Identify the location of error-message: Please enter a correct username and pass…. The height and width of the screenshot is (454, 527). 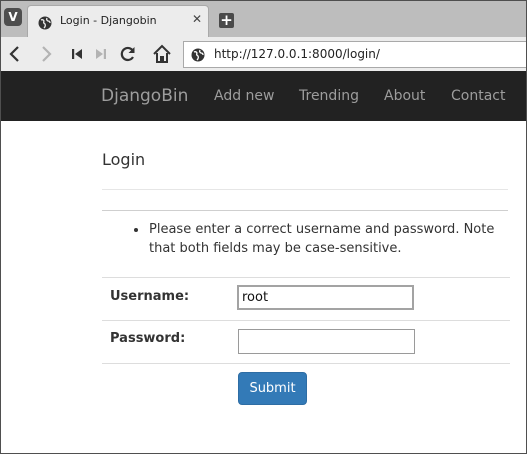
(306, 239).